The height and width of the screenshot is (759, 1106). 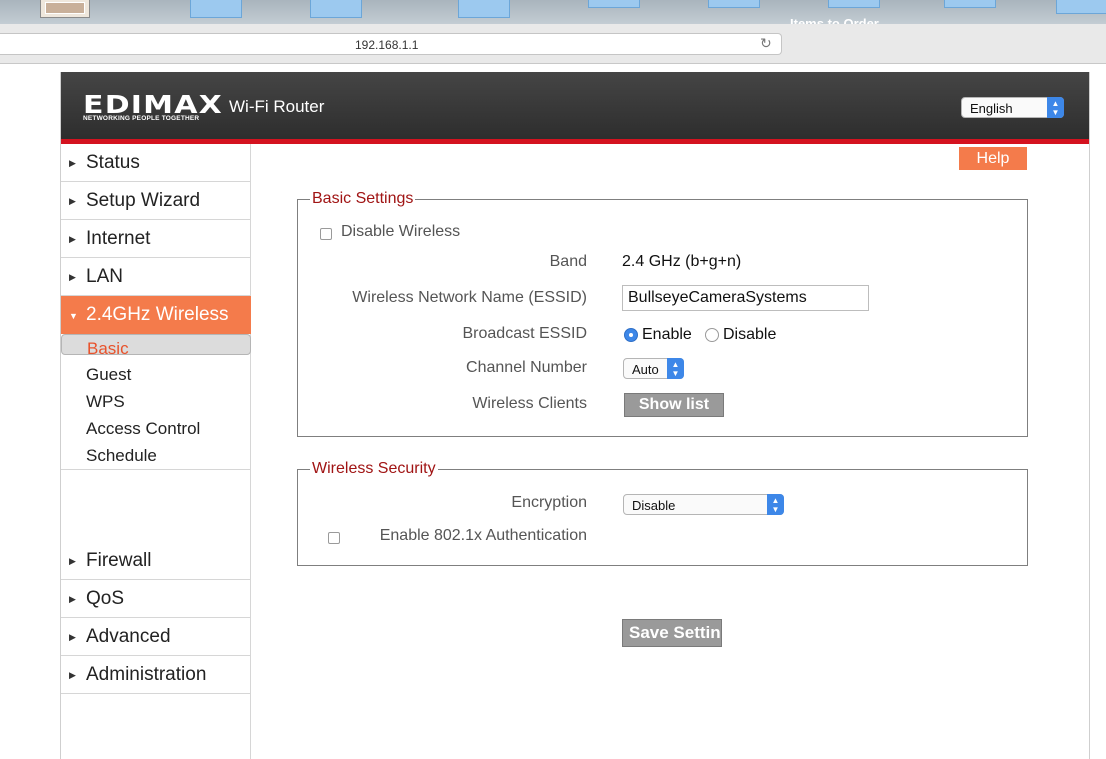 I want to click on language-select: English ▲ ▼, so click(x=1012, y=107).